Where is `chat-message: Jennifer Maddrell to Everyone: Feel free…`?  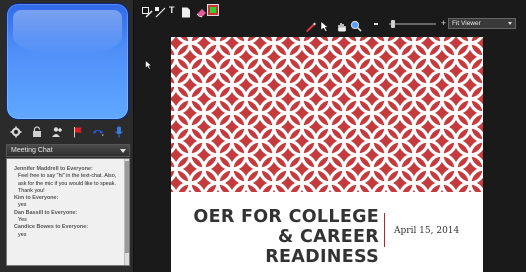
chat-message: Jennifer Maddrell to Everyone: Feel free… is located at coordinates (68, 180).